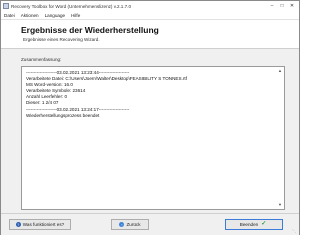 This screenshot has width=320, height=240. I want to click on finish-button: Beenden ✓, so click(254, 224).